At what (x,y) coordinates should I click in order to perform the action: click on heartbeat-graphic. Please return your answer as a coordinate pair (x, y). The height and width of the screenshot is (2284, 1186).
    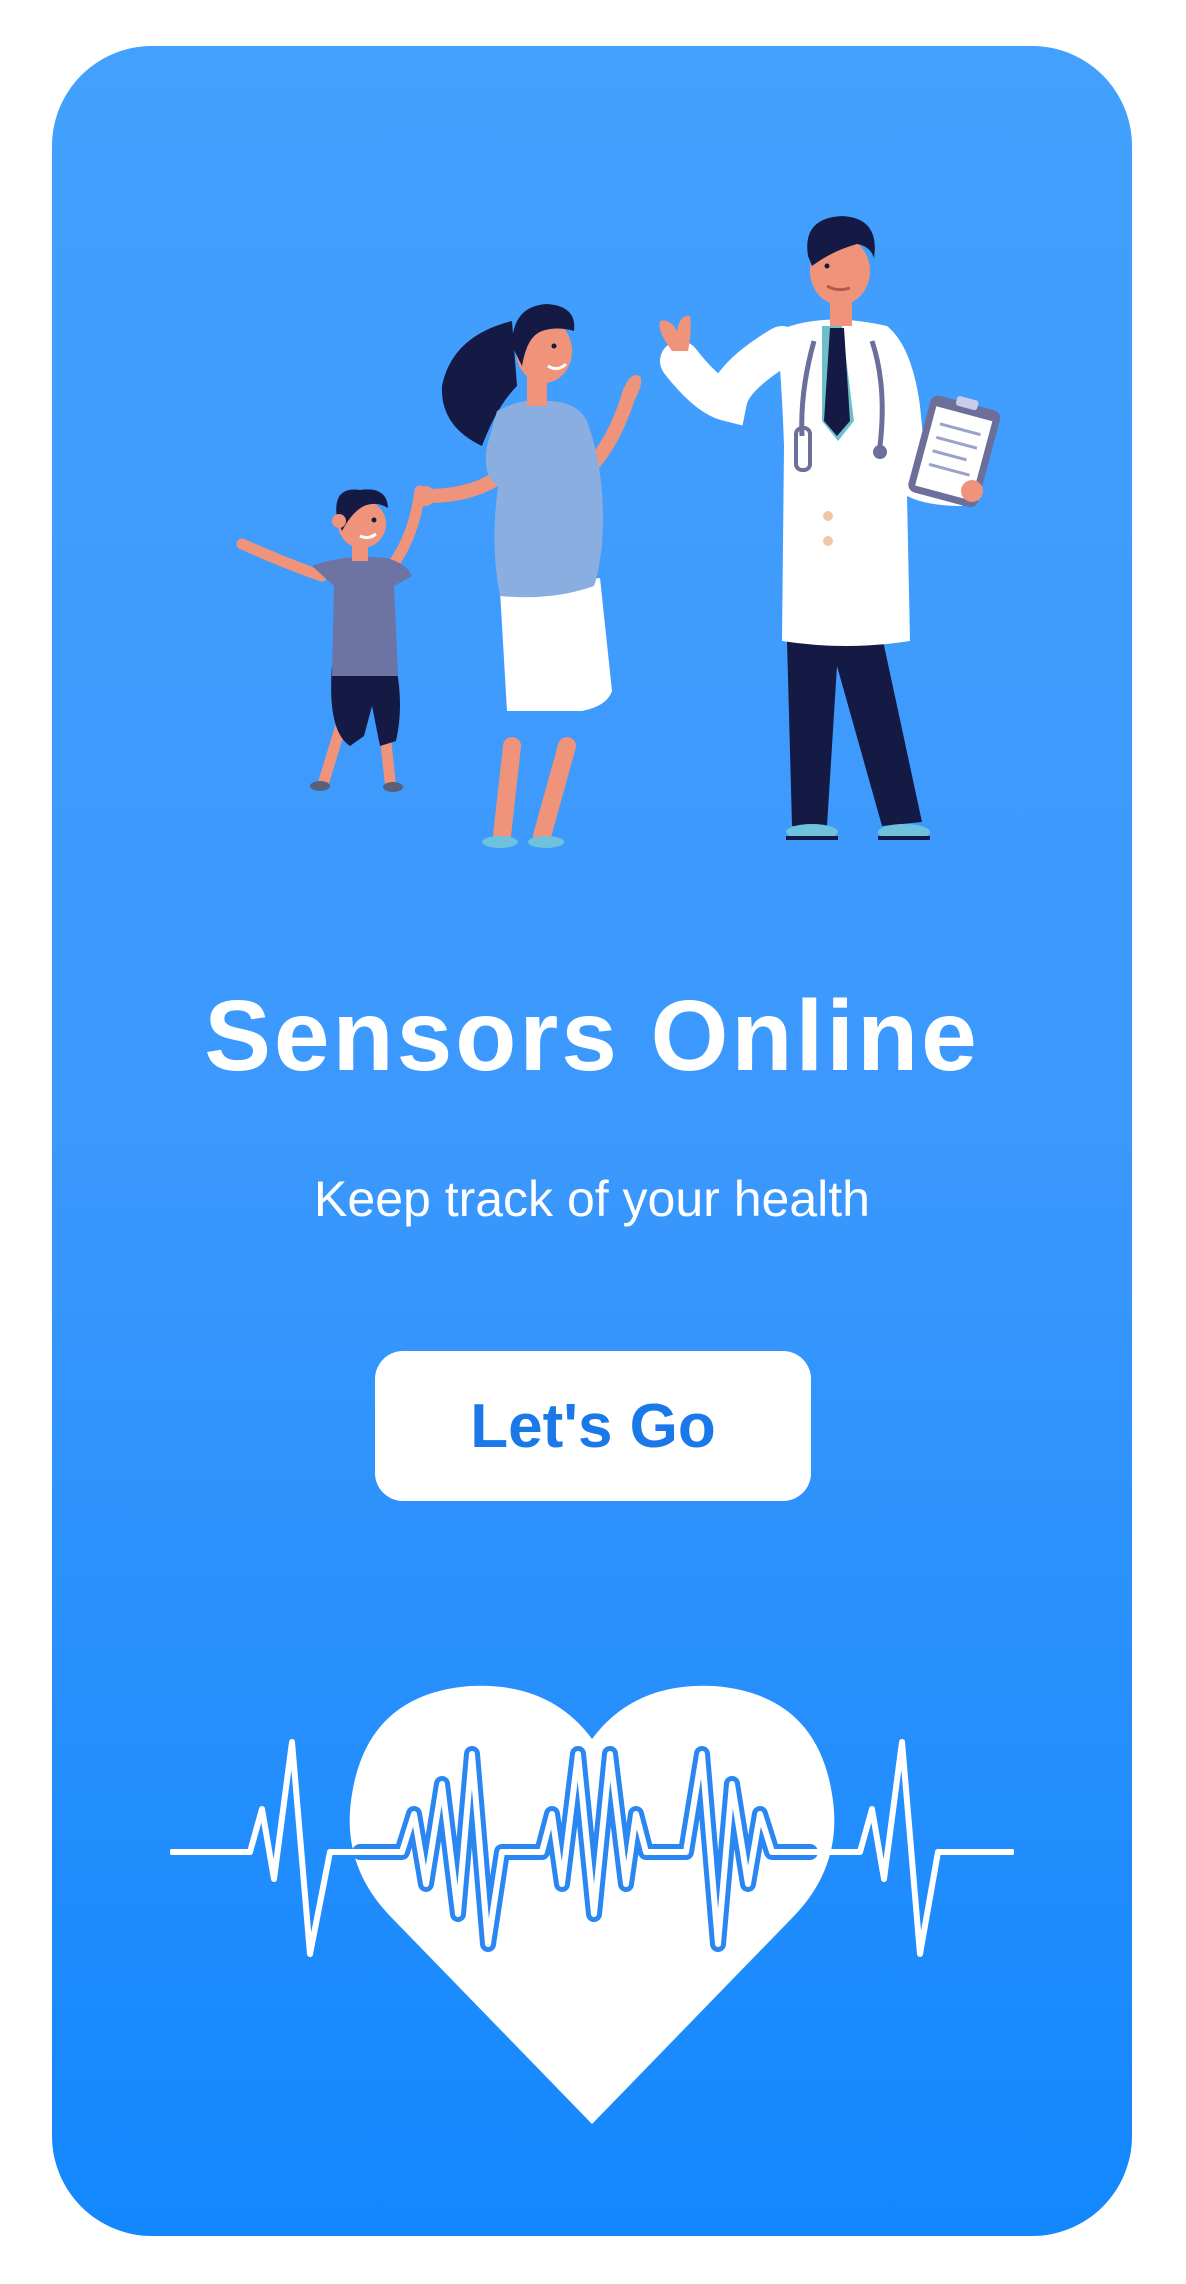
    Looking at the image, I should click on (592, 1904).